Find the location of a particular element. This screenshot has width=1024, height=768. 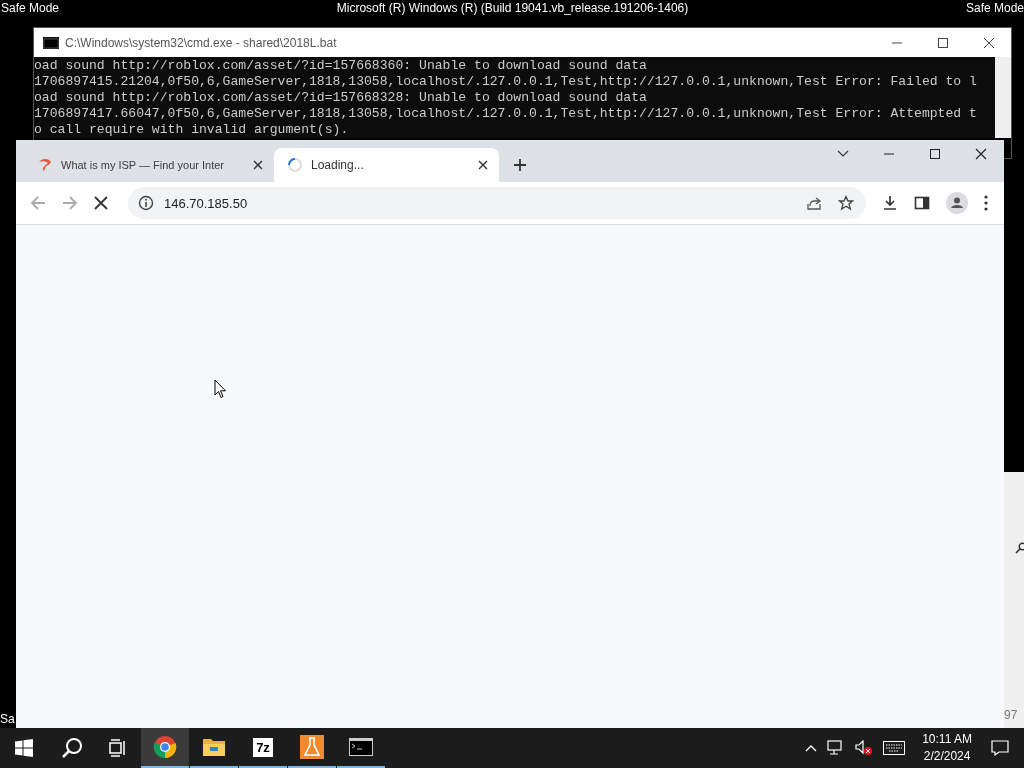

folder-icon is located at coordinates (214, 747).